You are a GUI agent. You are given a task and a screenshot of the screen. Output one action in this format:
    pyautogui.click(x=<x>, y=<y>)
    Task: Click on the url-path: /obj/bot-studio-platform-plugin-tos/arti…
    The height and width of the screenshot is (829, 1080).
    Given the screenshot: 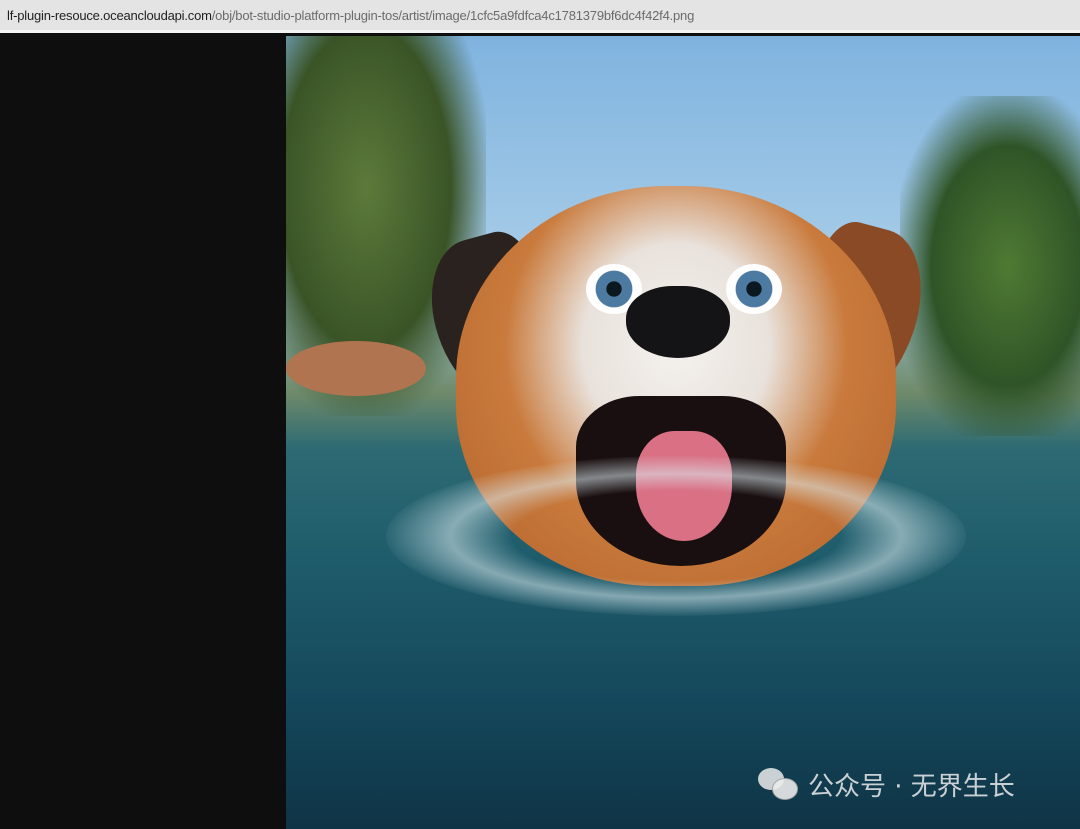 What is the action you would take?
    pyautogui.click(x=453, y=15)
    